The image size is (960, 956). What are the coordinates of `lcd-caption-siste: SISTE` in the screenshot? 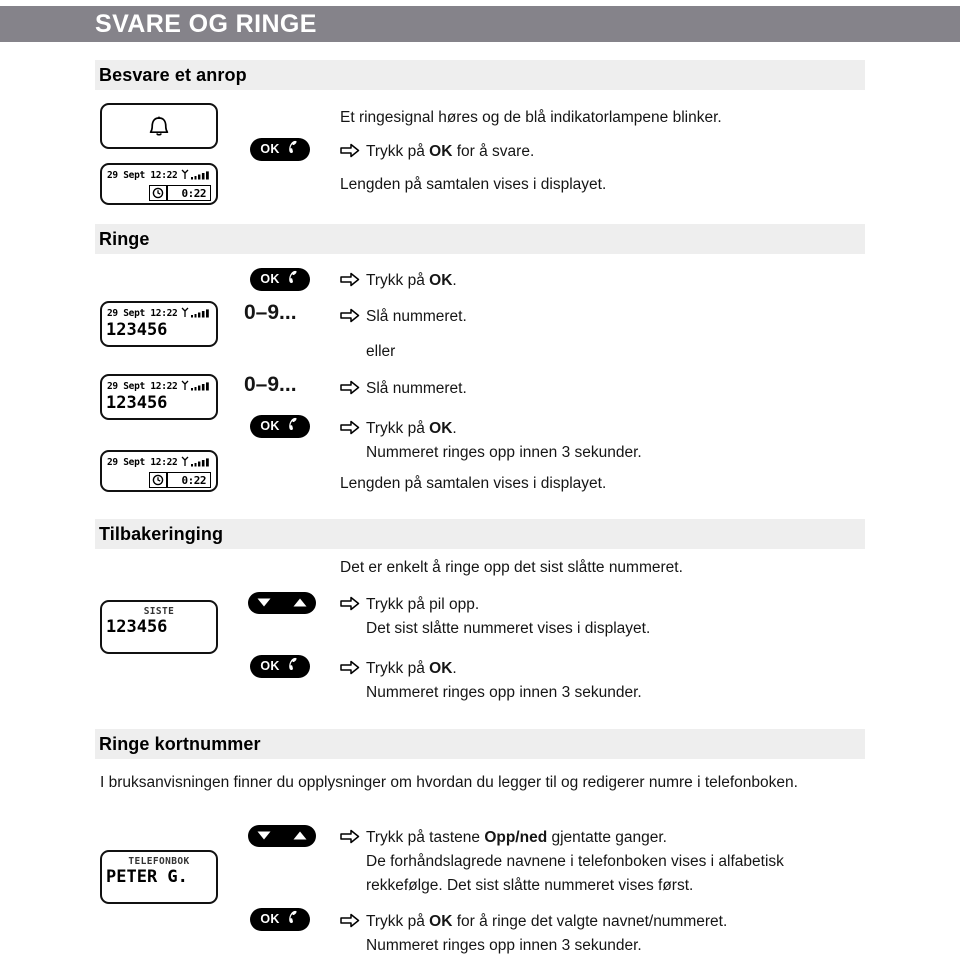 It's located at (159, 611).